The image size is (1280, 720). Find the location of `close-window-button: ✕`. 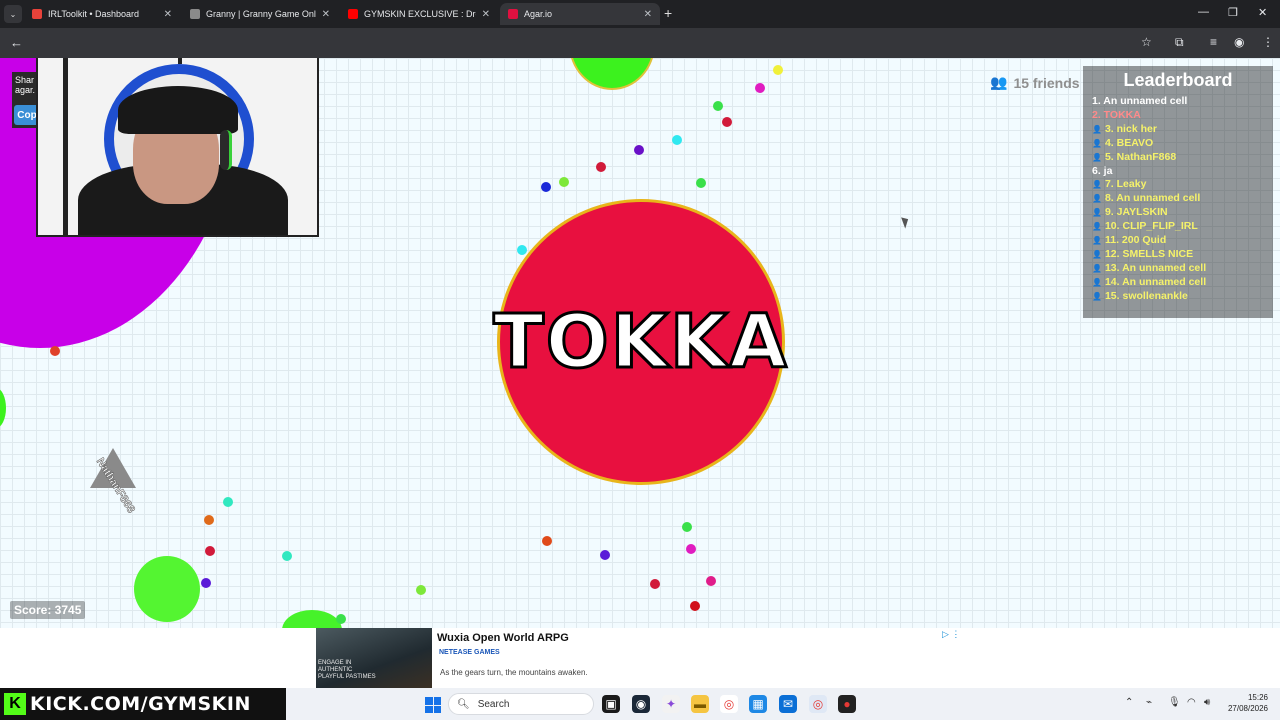

close-window-button: ✕ is located at coordinates (1262, 12).